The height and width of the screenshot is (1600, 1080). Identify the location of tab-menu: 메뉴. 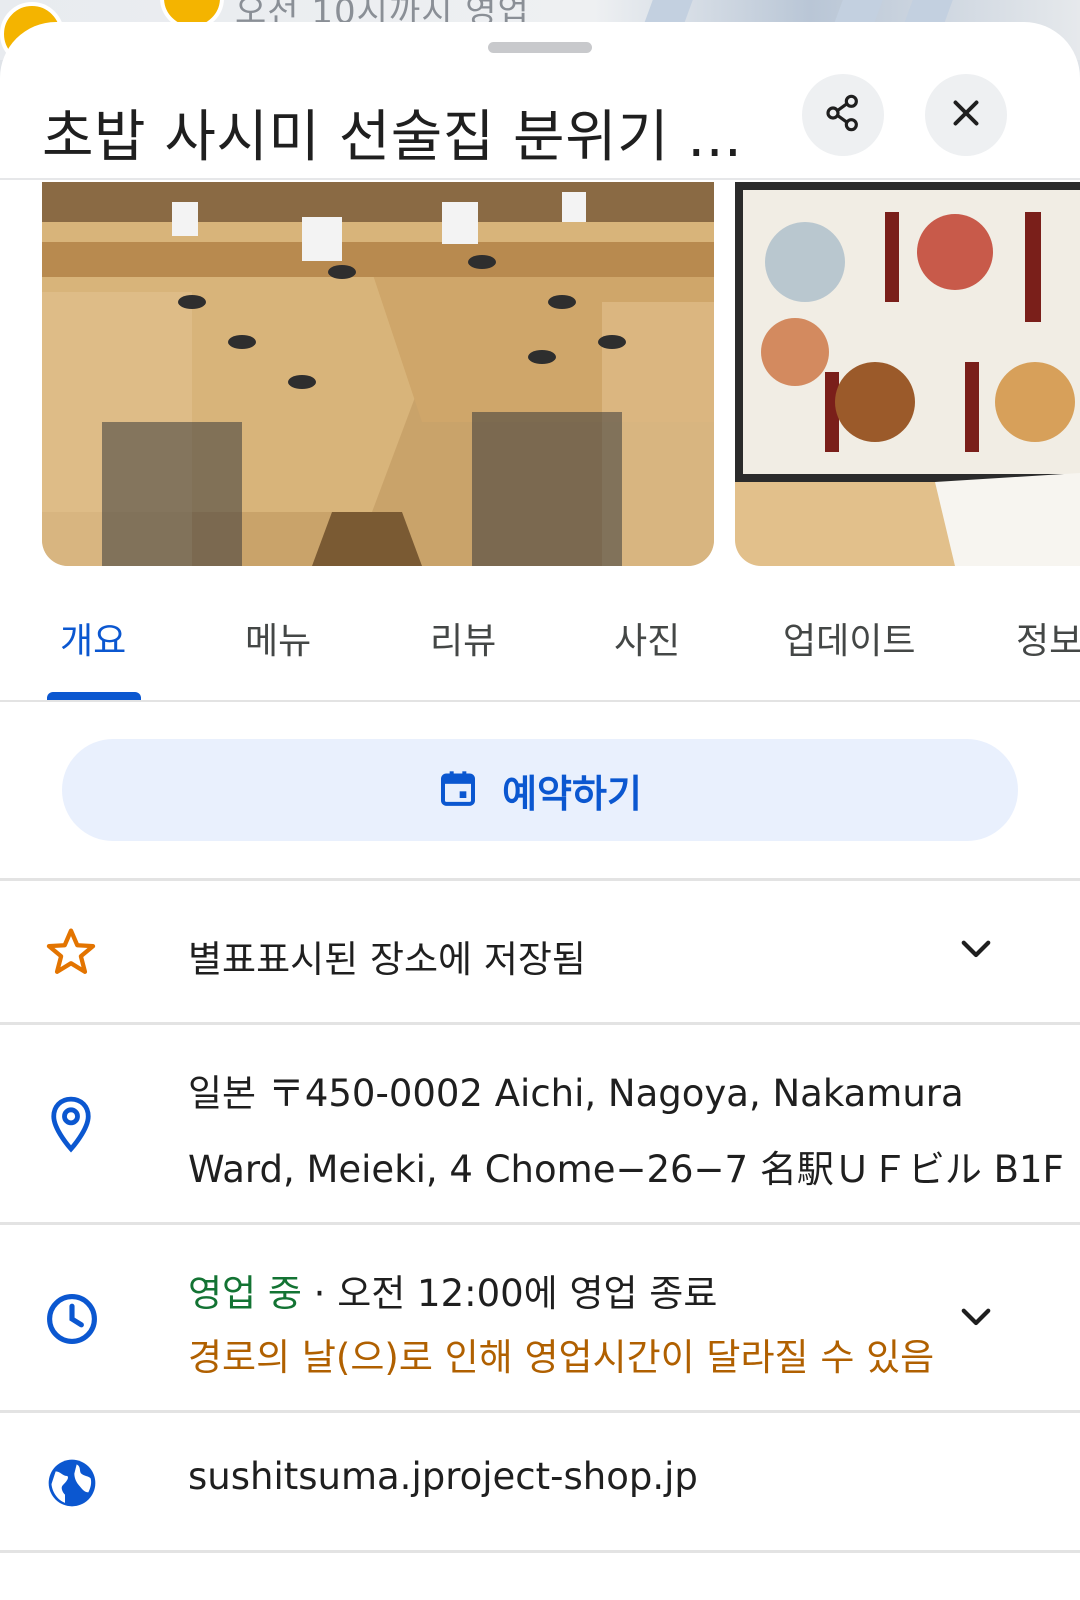
(278, 638).